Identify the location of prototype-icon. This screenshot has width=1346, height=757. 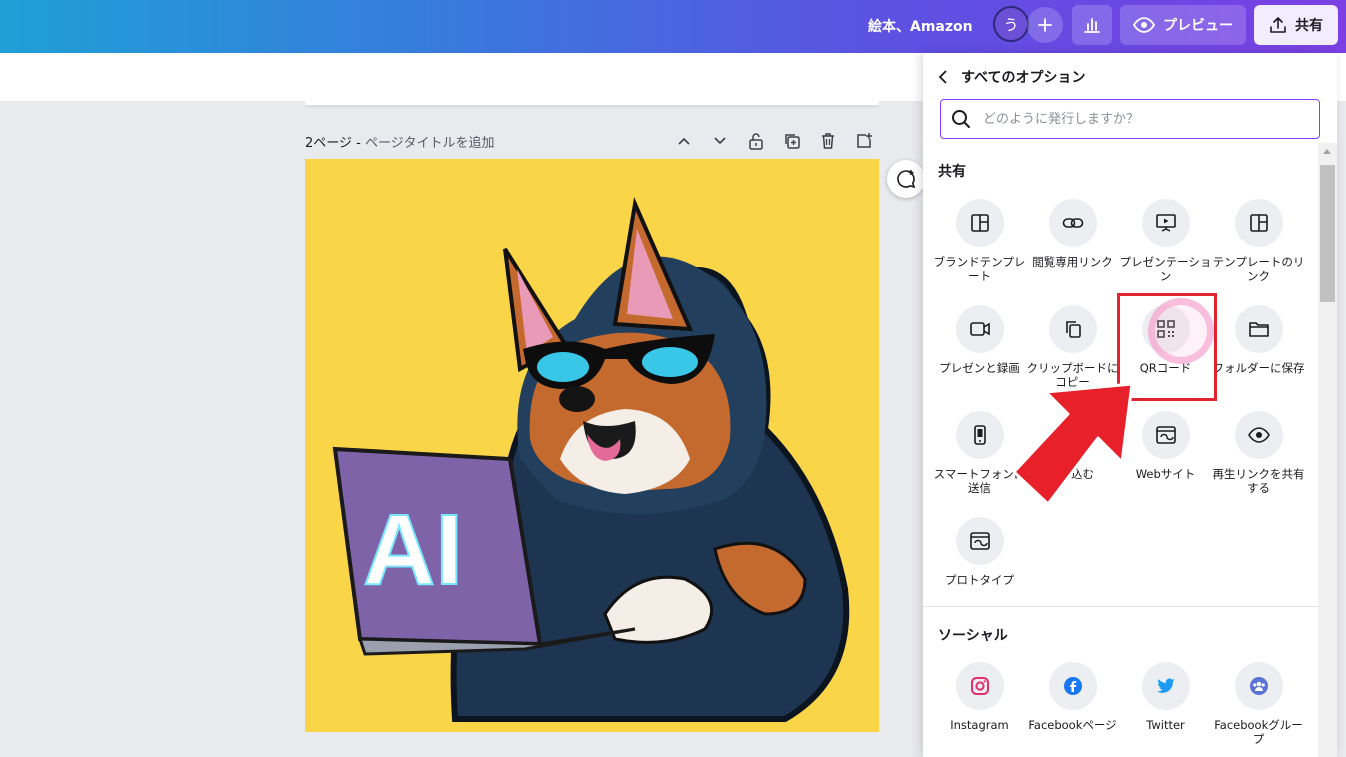
(979, 541).